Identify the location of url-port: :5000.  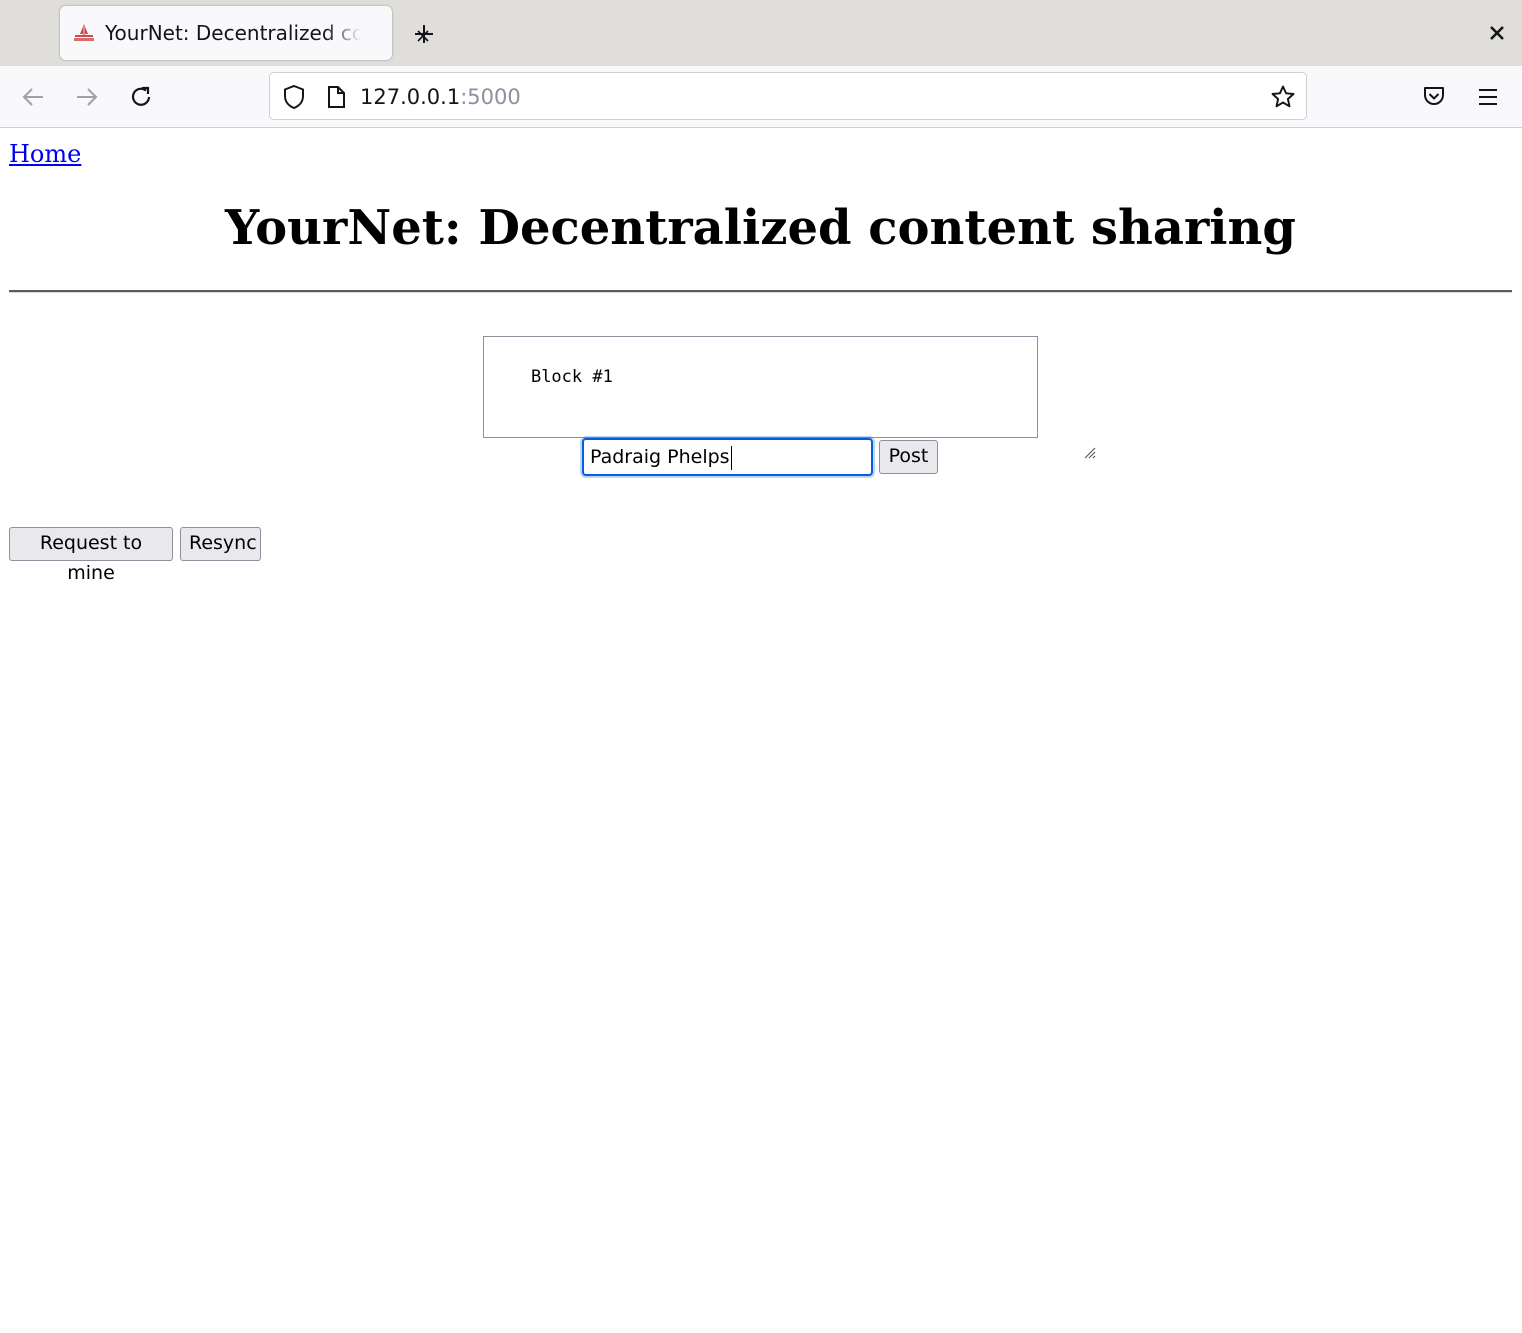
(490, 97).